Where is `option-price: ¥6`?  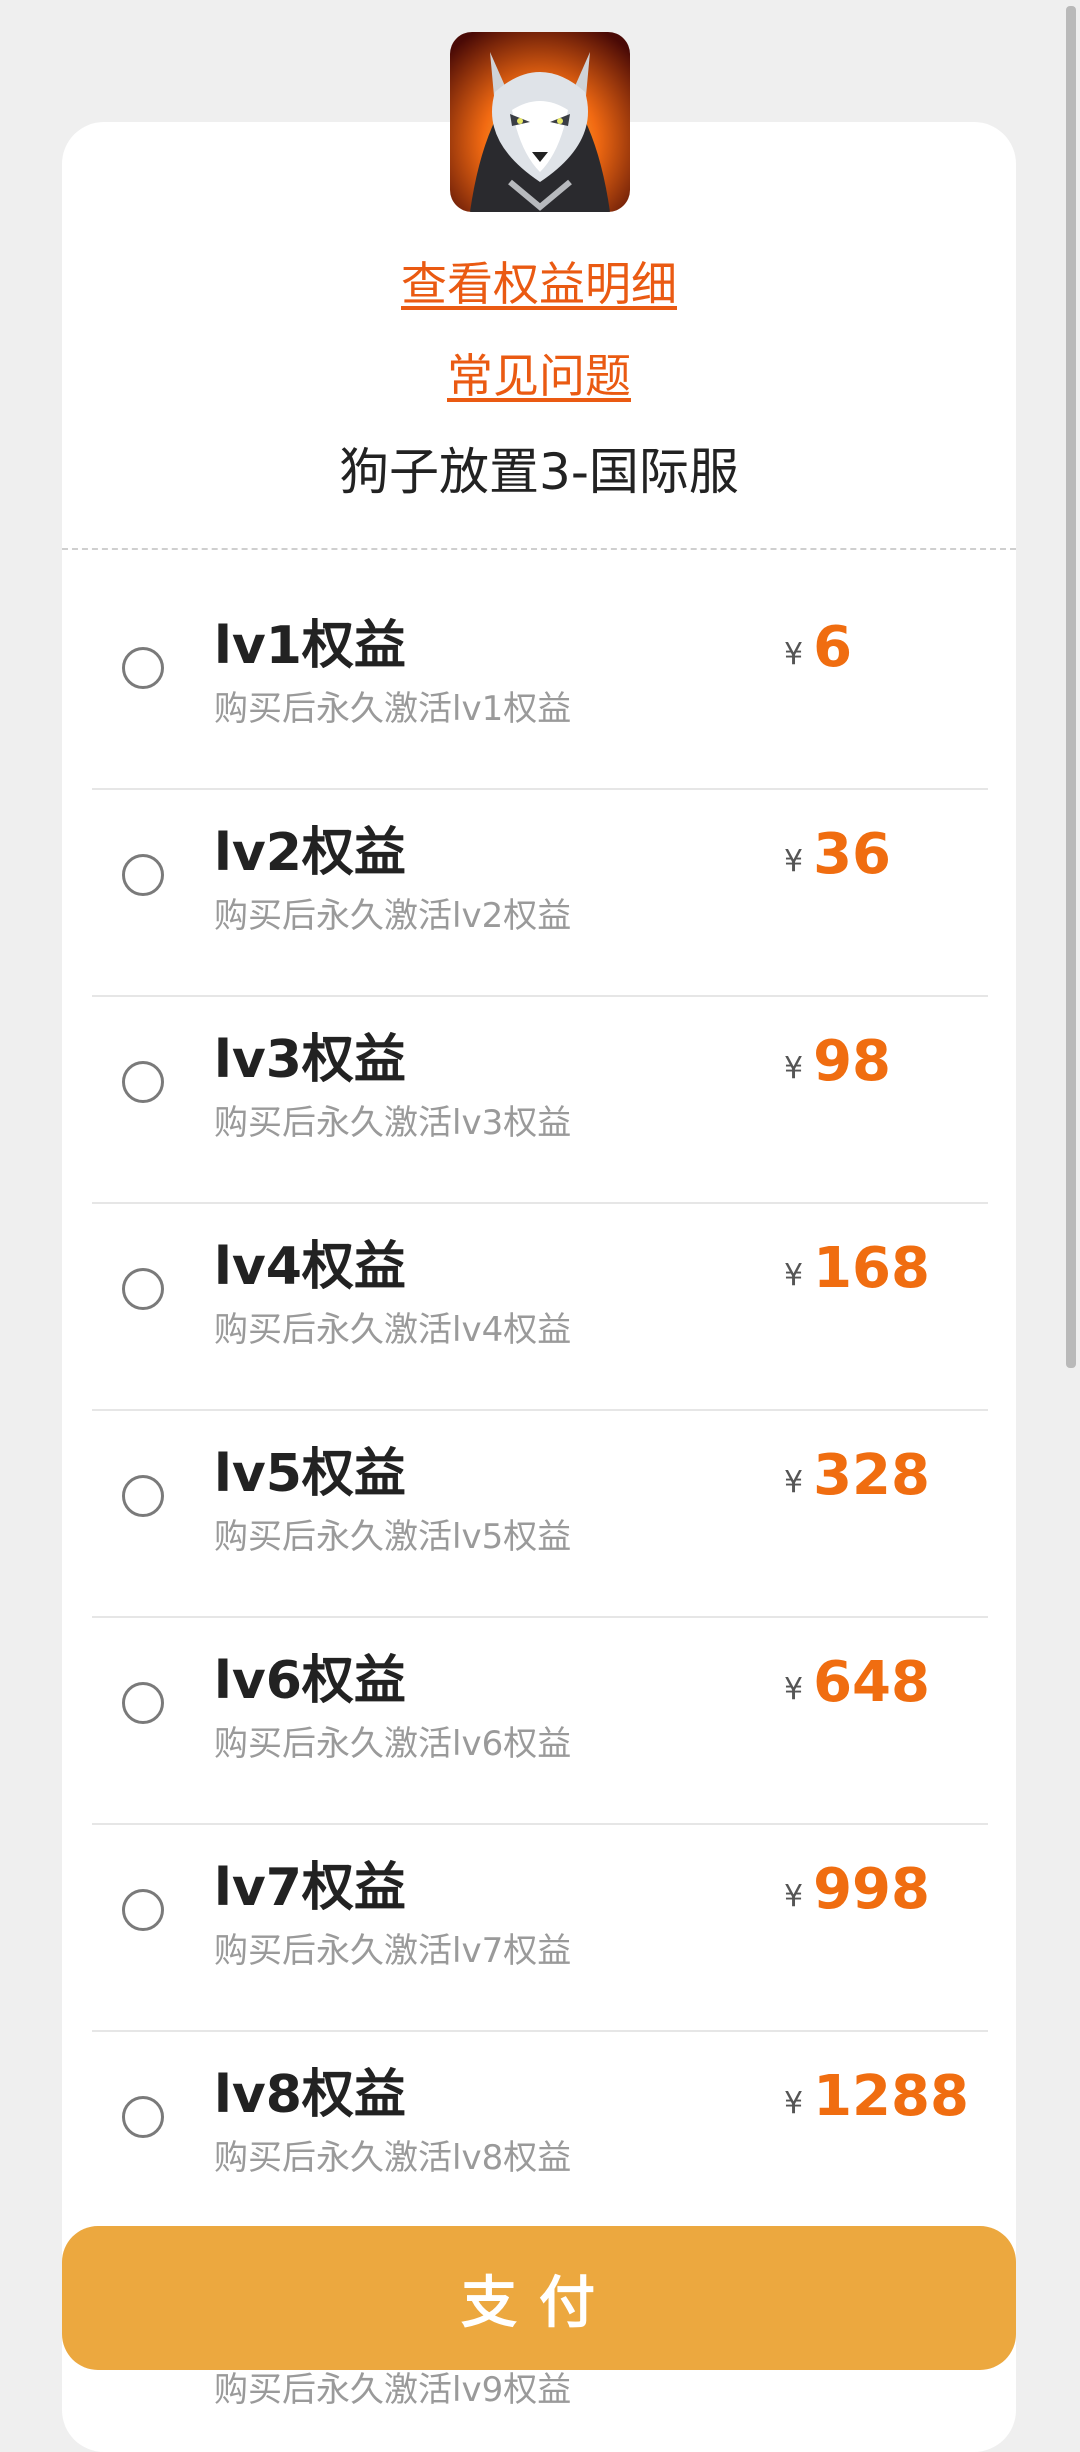 option-price: ¥6 is located at coordinates (818, 647).